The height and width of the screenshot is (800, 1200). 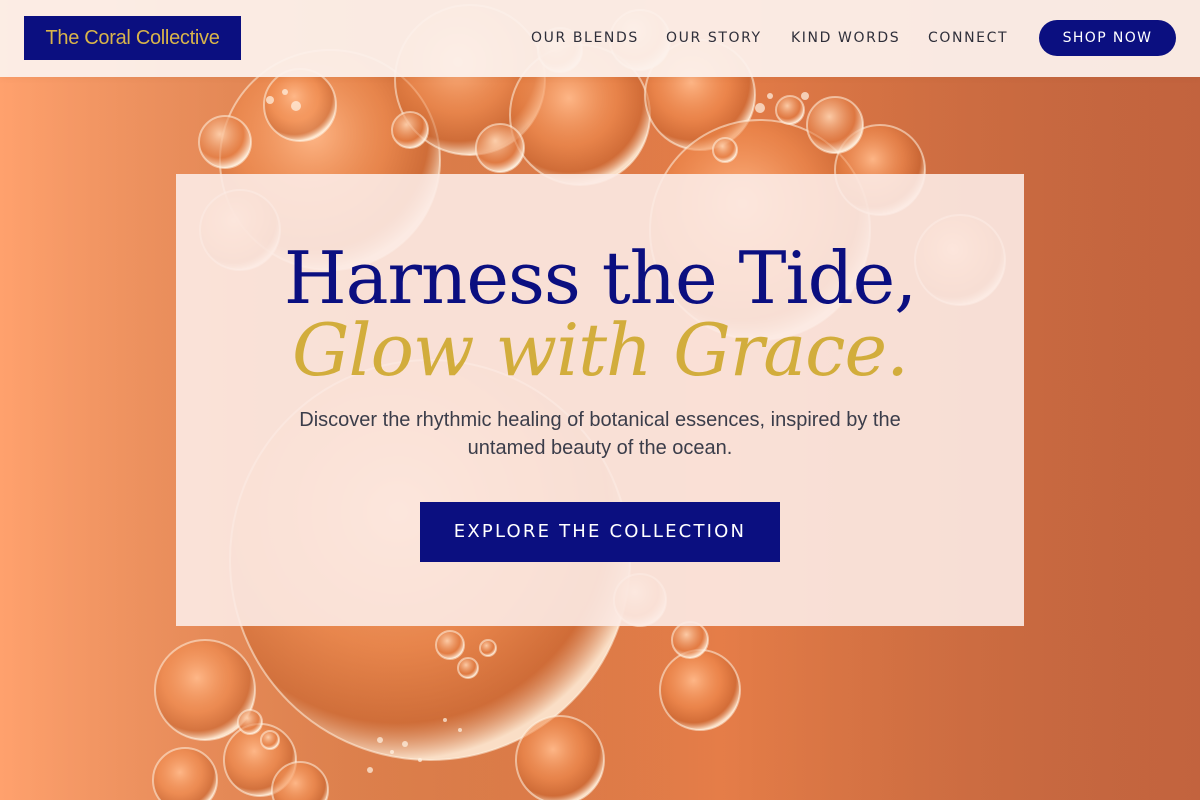 I want to click on brand-logo: The Coral Collective, so click(x=132, y=38).